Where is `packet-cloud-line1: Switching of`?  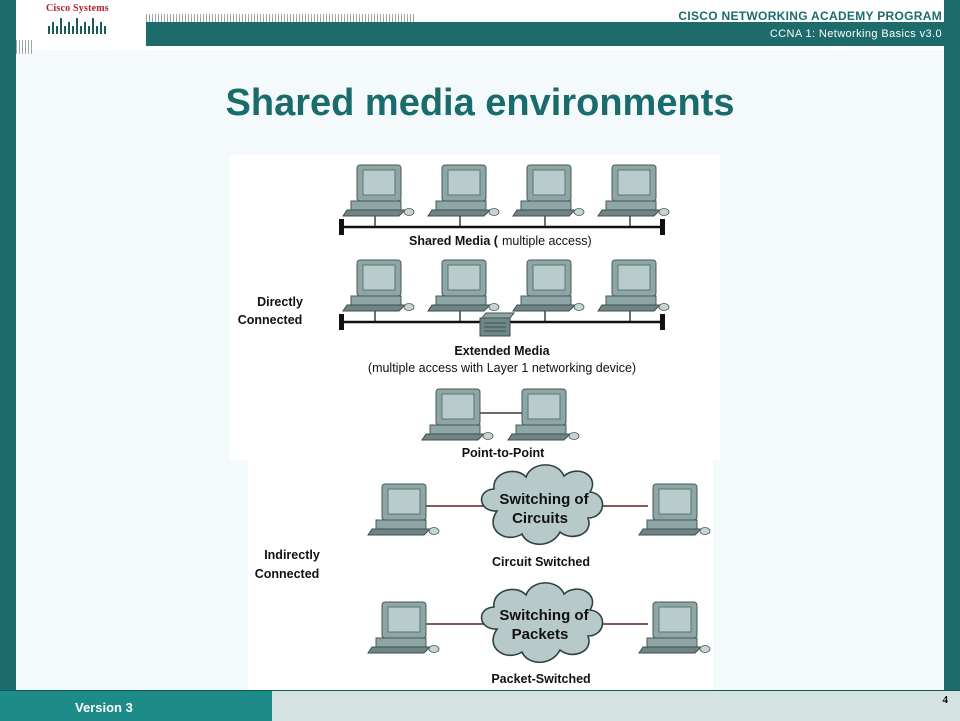 packet-cloud-line1: Switching of is located at coordinates (544, 615).